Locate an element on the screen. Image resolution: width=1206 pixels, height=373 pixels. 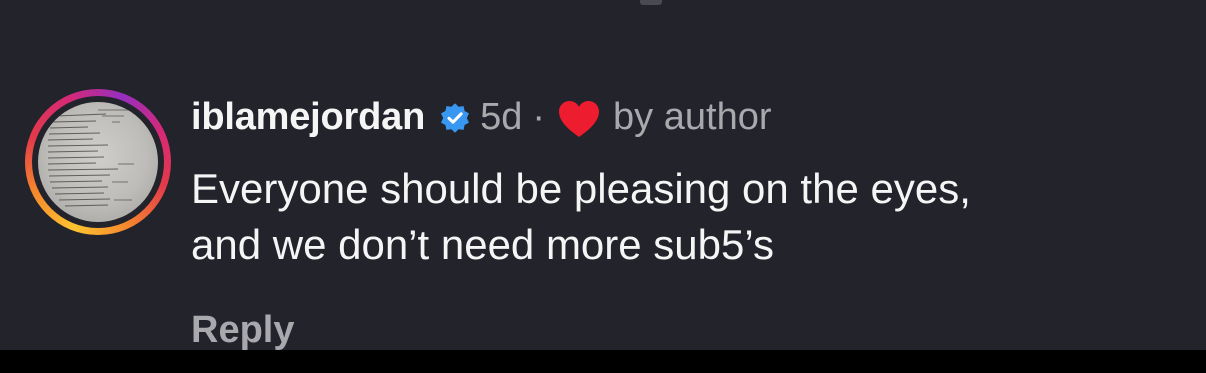
avatar-story-ring is located at coordinates (98, 162).